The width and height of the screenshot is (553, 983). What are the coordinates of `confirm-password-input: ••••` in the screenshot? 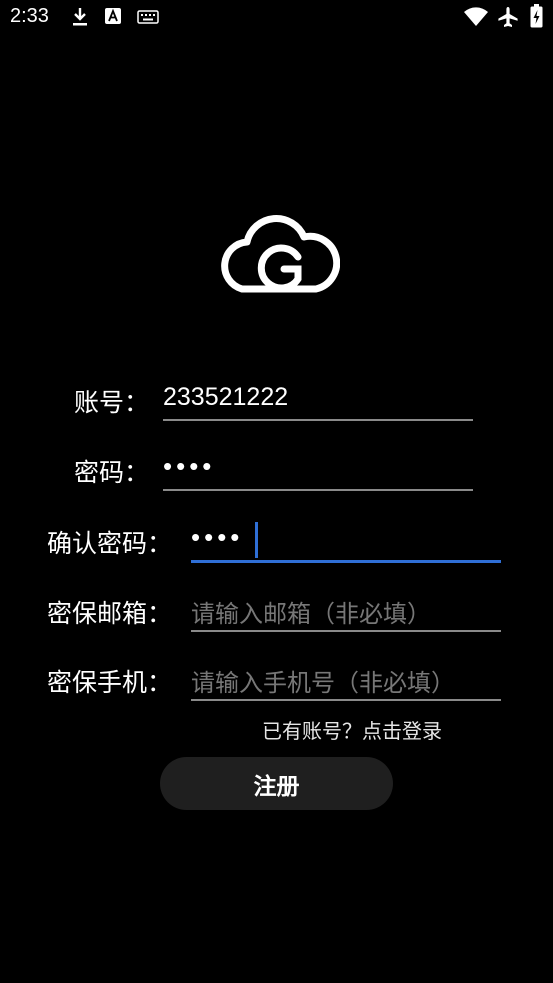 It's located at (346, 541).